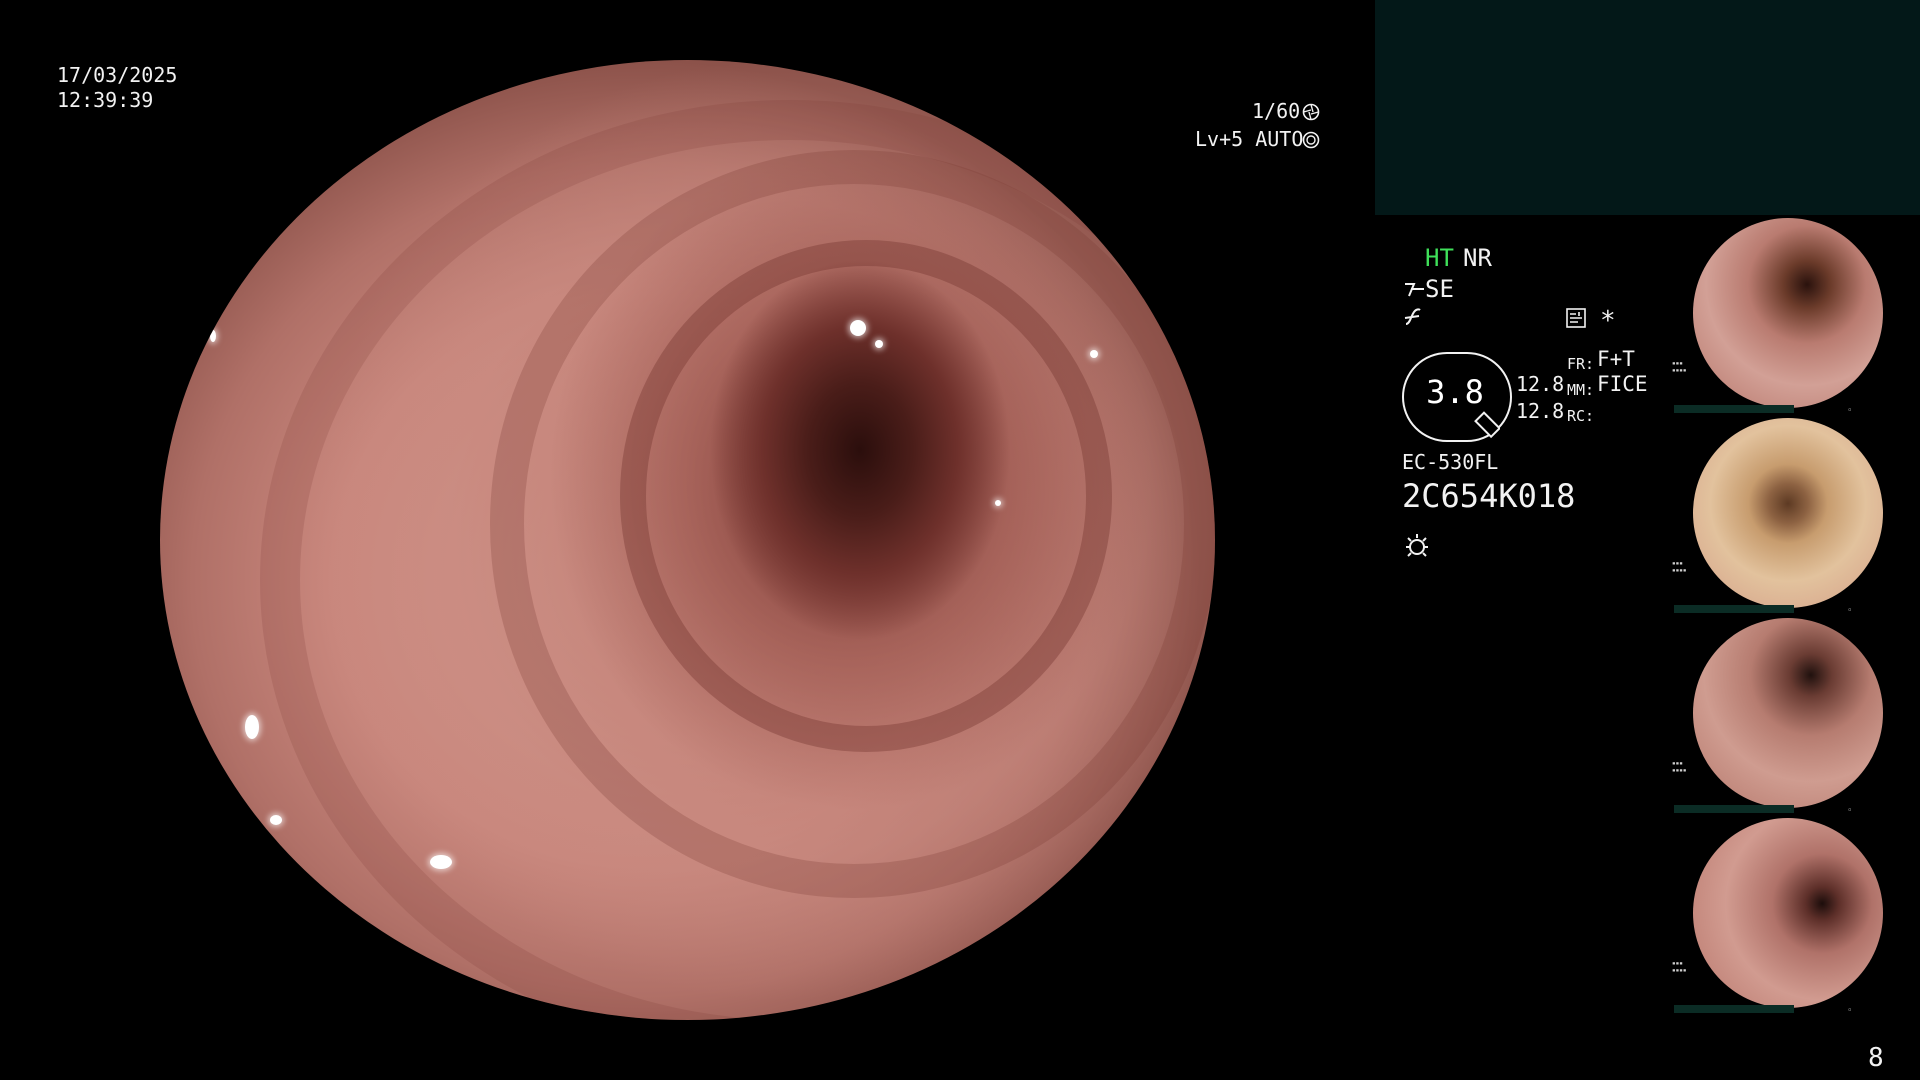 The height and width of the screenshot is (1080, 1920). I want to click on scope-serial: 2C654K018, so click(1489, 496).